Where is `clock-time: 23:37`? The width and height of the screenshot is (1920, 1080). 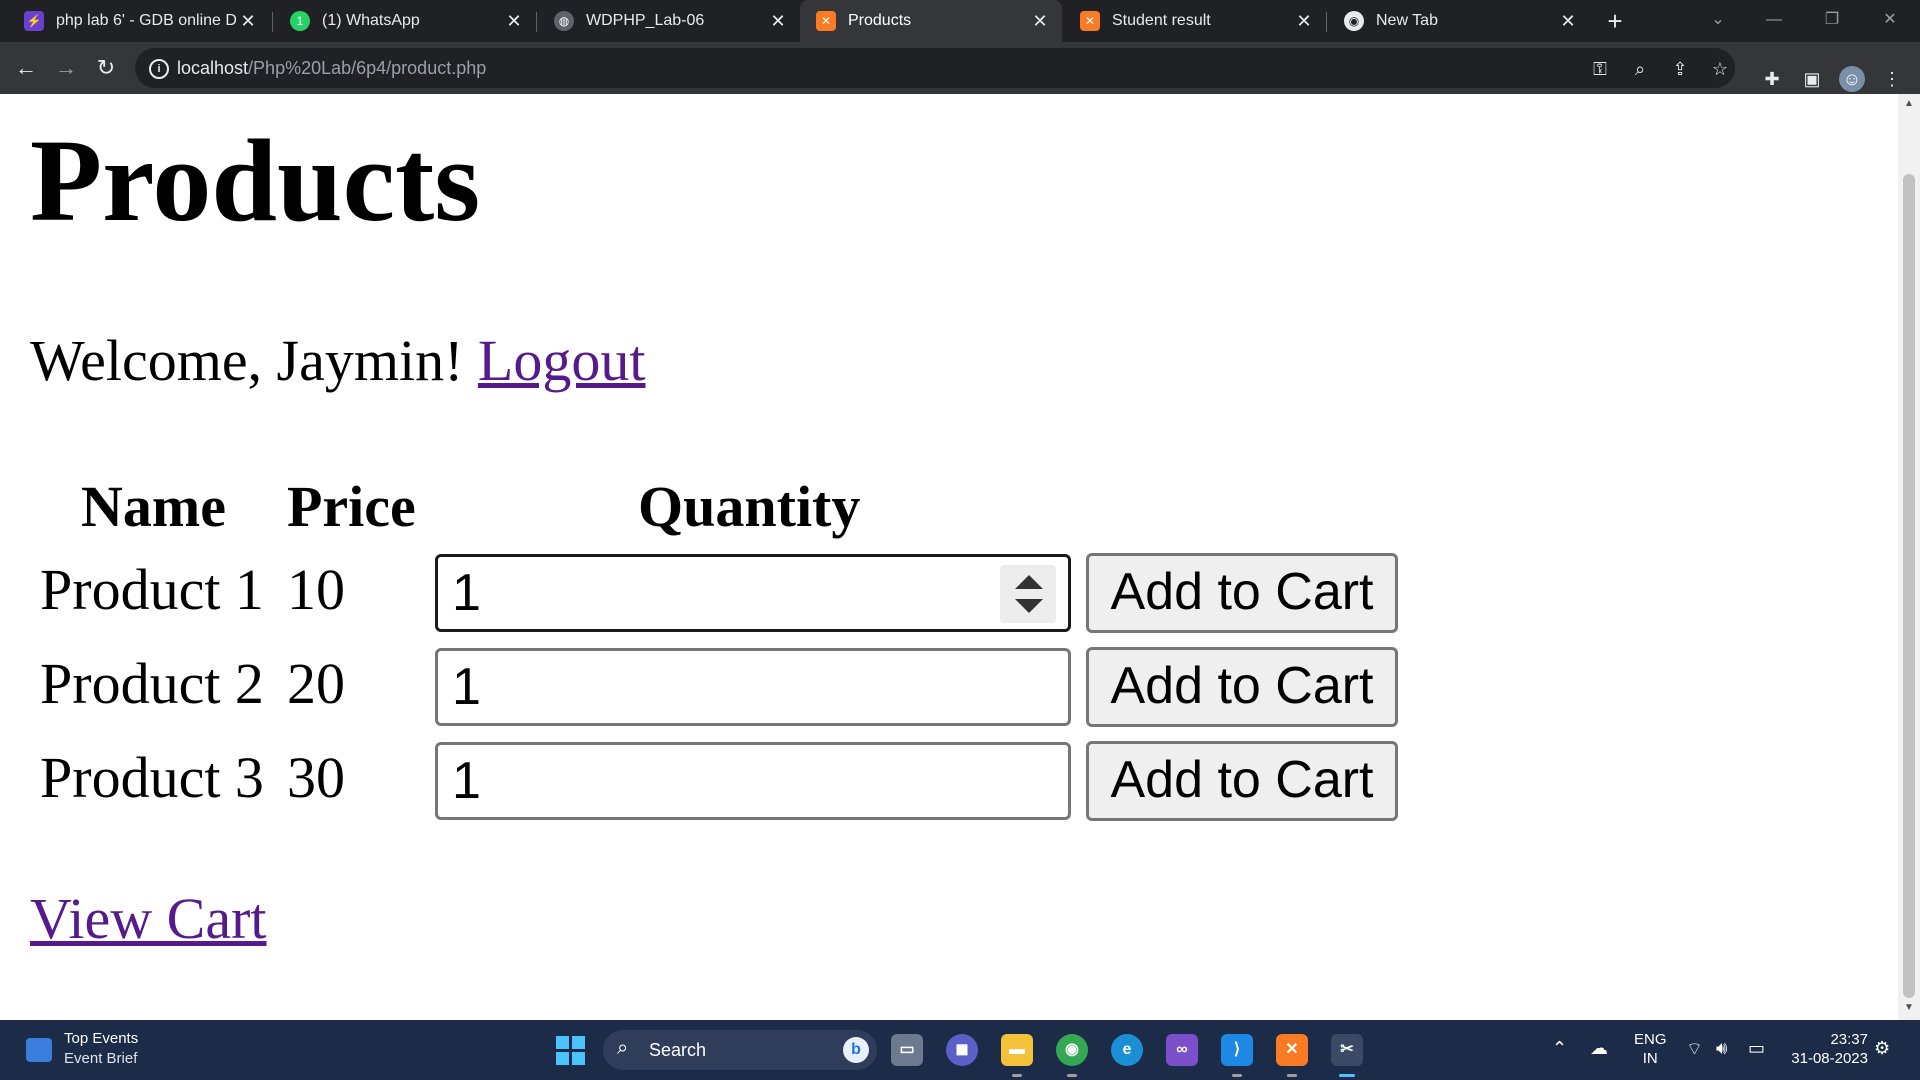
clock-time: 23:37 is located at coordinates (1849, 1039).